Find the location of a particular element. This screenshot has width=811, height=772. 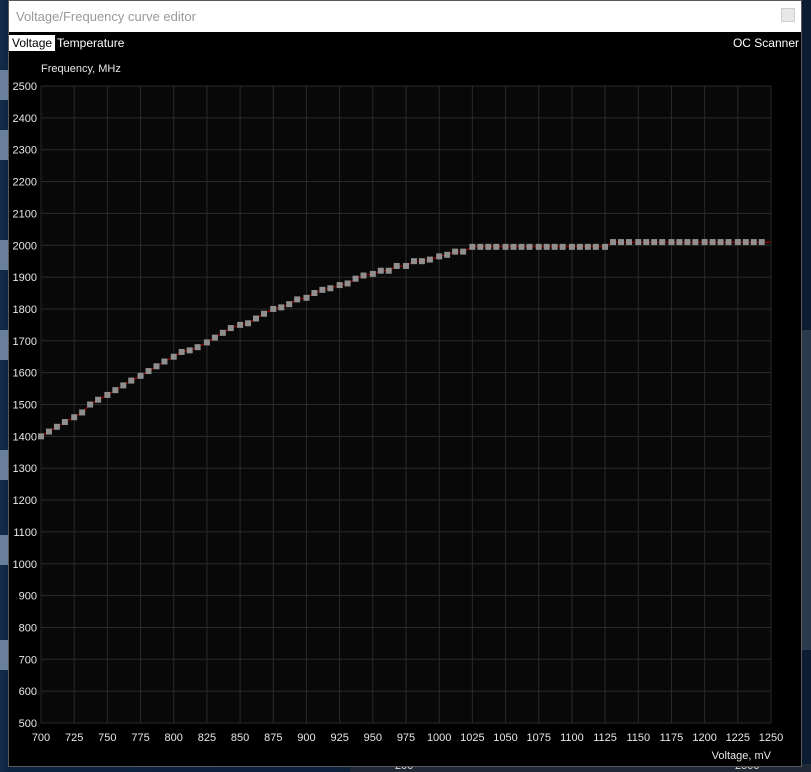

x-tick-label: 1250 is located at coordinates (771, 738).